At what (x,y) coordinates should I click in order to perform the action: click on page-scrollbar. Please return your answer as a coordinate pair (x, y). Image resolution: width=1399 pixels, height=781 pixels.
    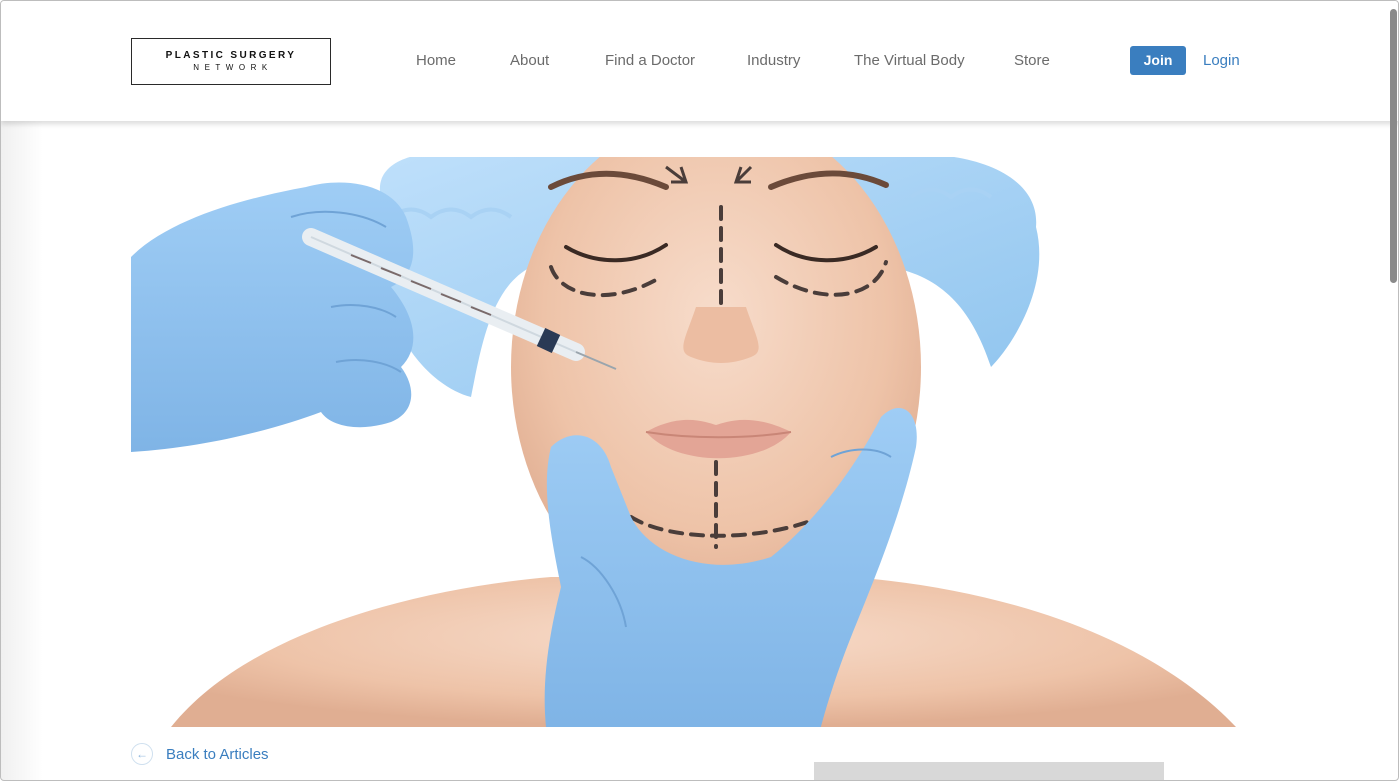
    Looking at the image, I should click on (1392, 390).